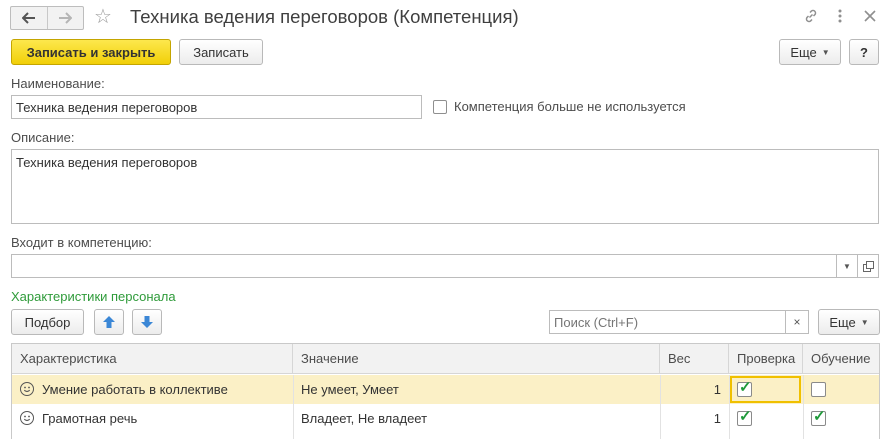  Describe the element at coordinates (103, 17) in the screenshot. I see `star-icon: ☆` at that location.